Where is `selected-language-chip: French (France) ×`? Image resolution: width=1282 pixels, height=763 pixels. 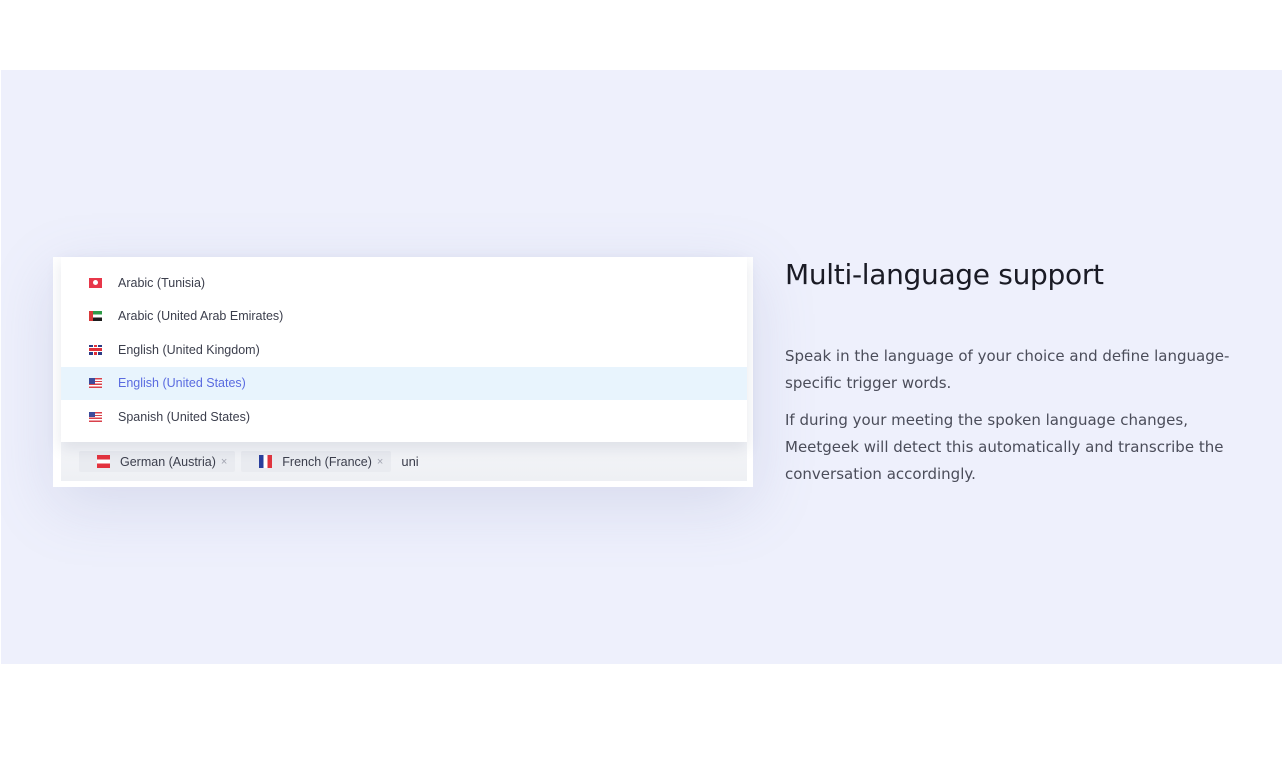
selected-language-chip: French (France) × is located at coordinates (316, 461).